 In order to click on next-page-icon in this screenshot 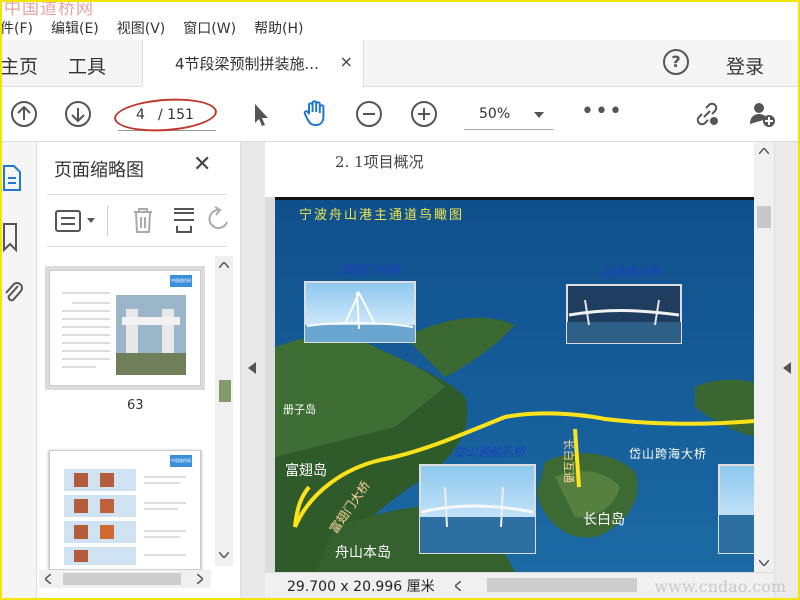, I will do `click(78, 114)`.